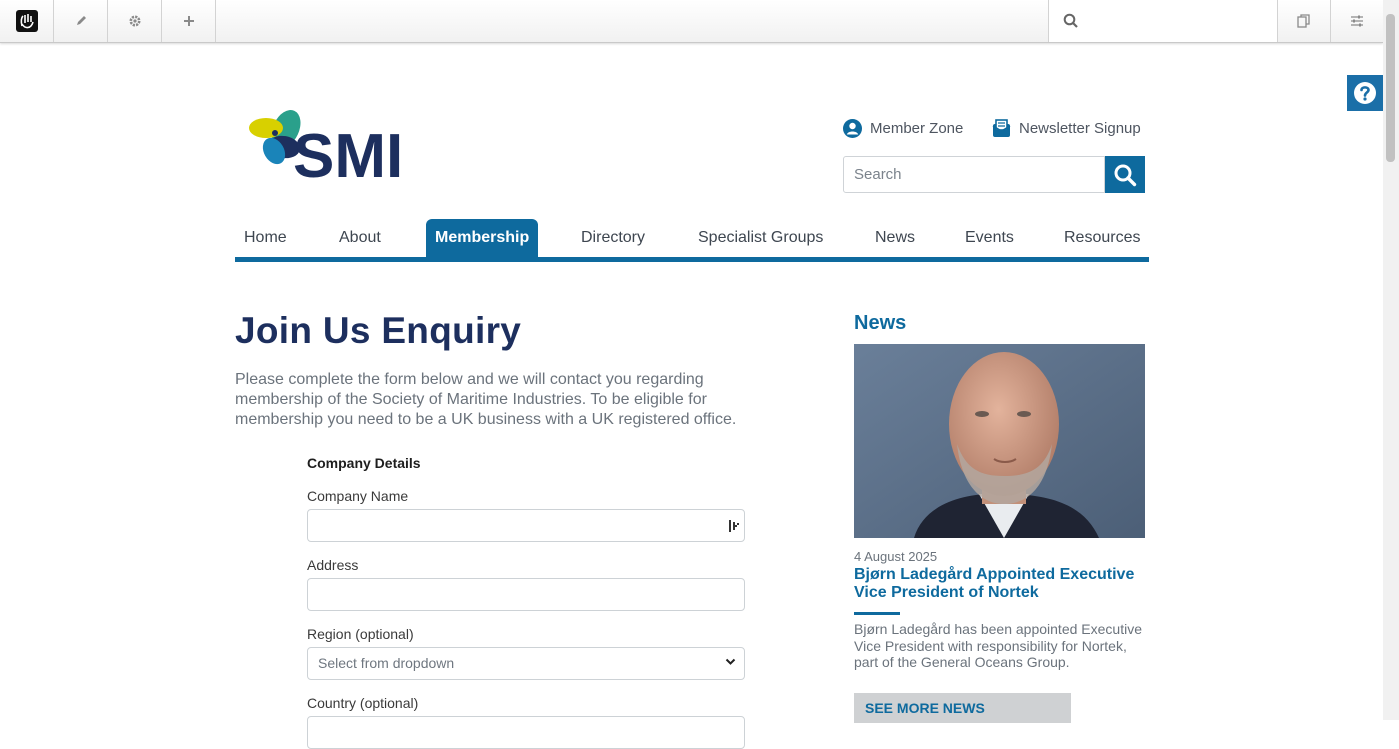  What do you see at coordinates (962, 708) in the screenshot?
I see `see-more-news-button: SEE MORE NEWS` at bounding box center [962, 708].